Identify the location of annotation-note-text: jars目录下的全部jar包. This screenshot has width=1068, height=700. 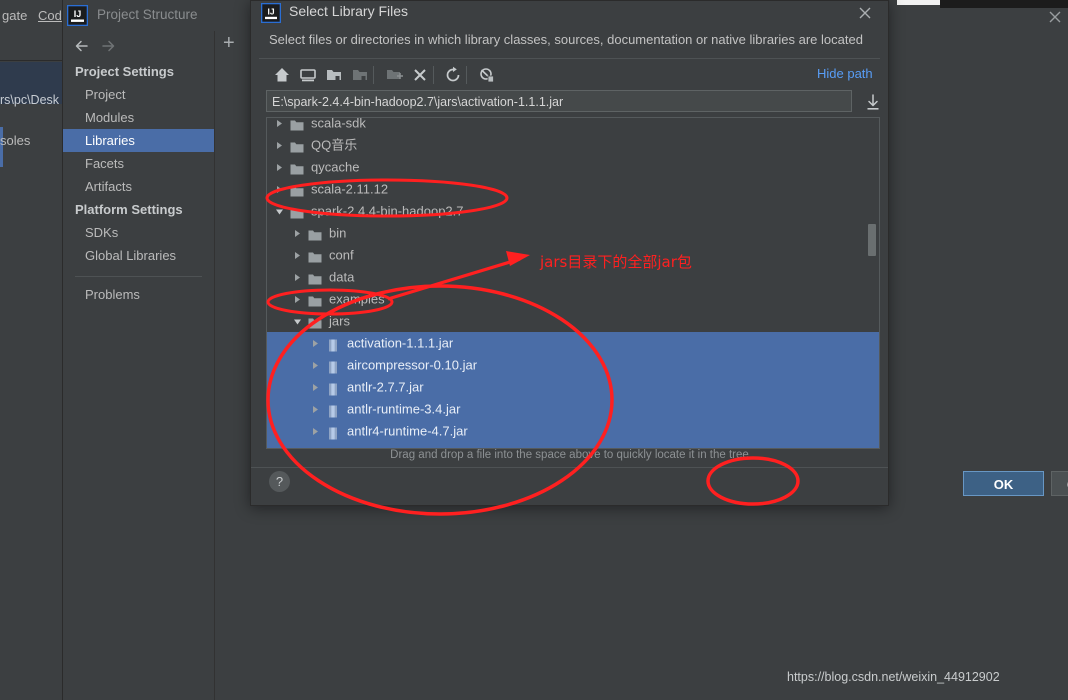
(616, 262).